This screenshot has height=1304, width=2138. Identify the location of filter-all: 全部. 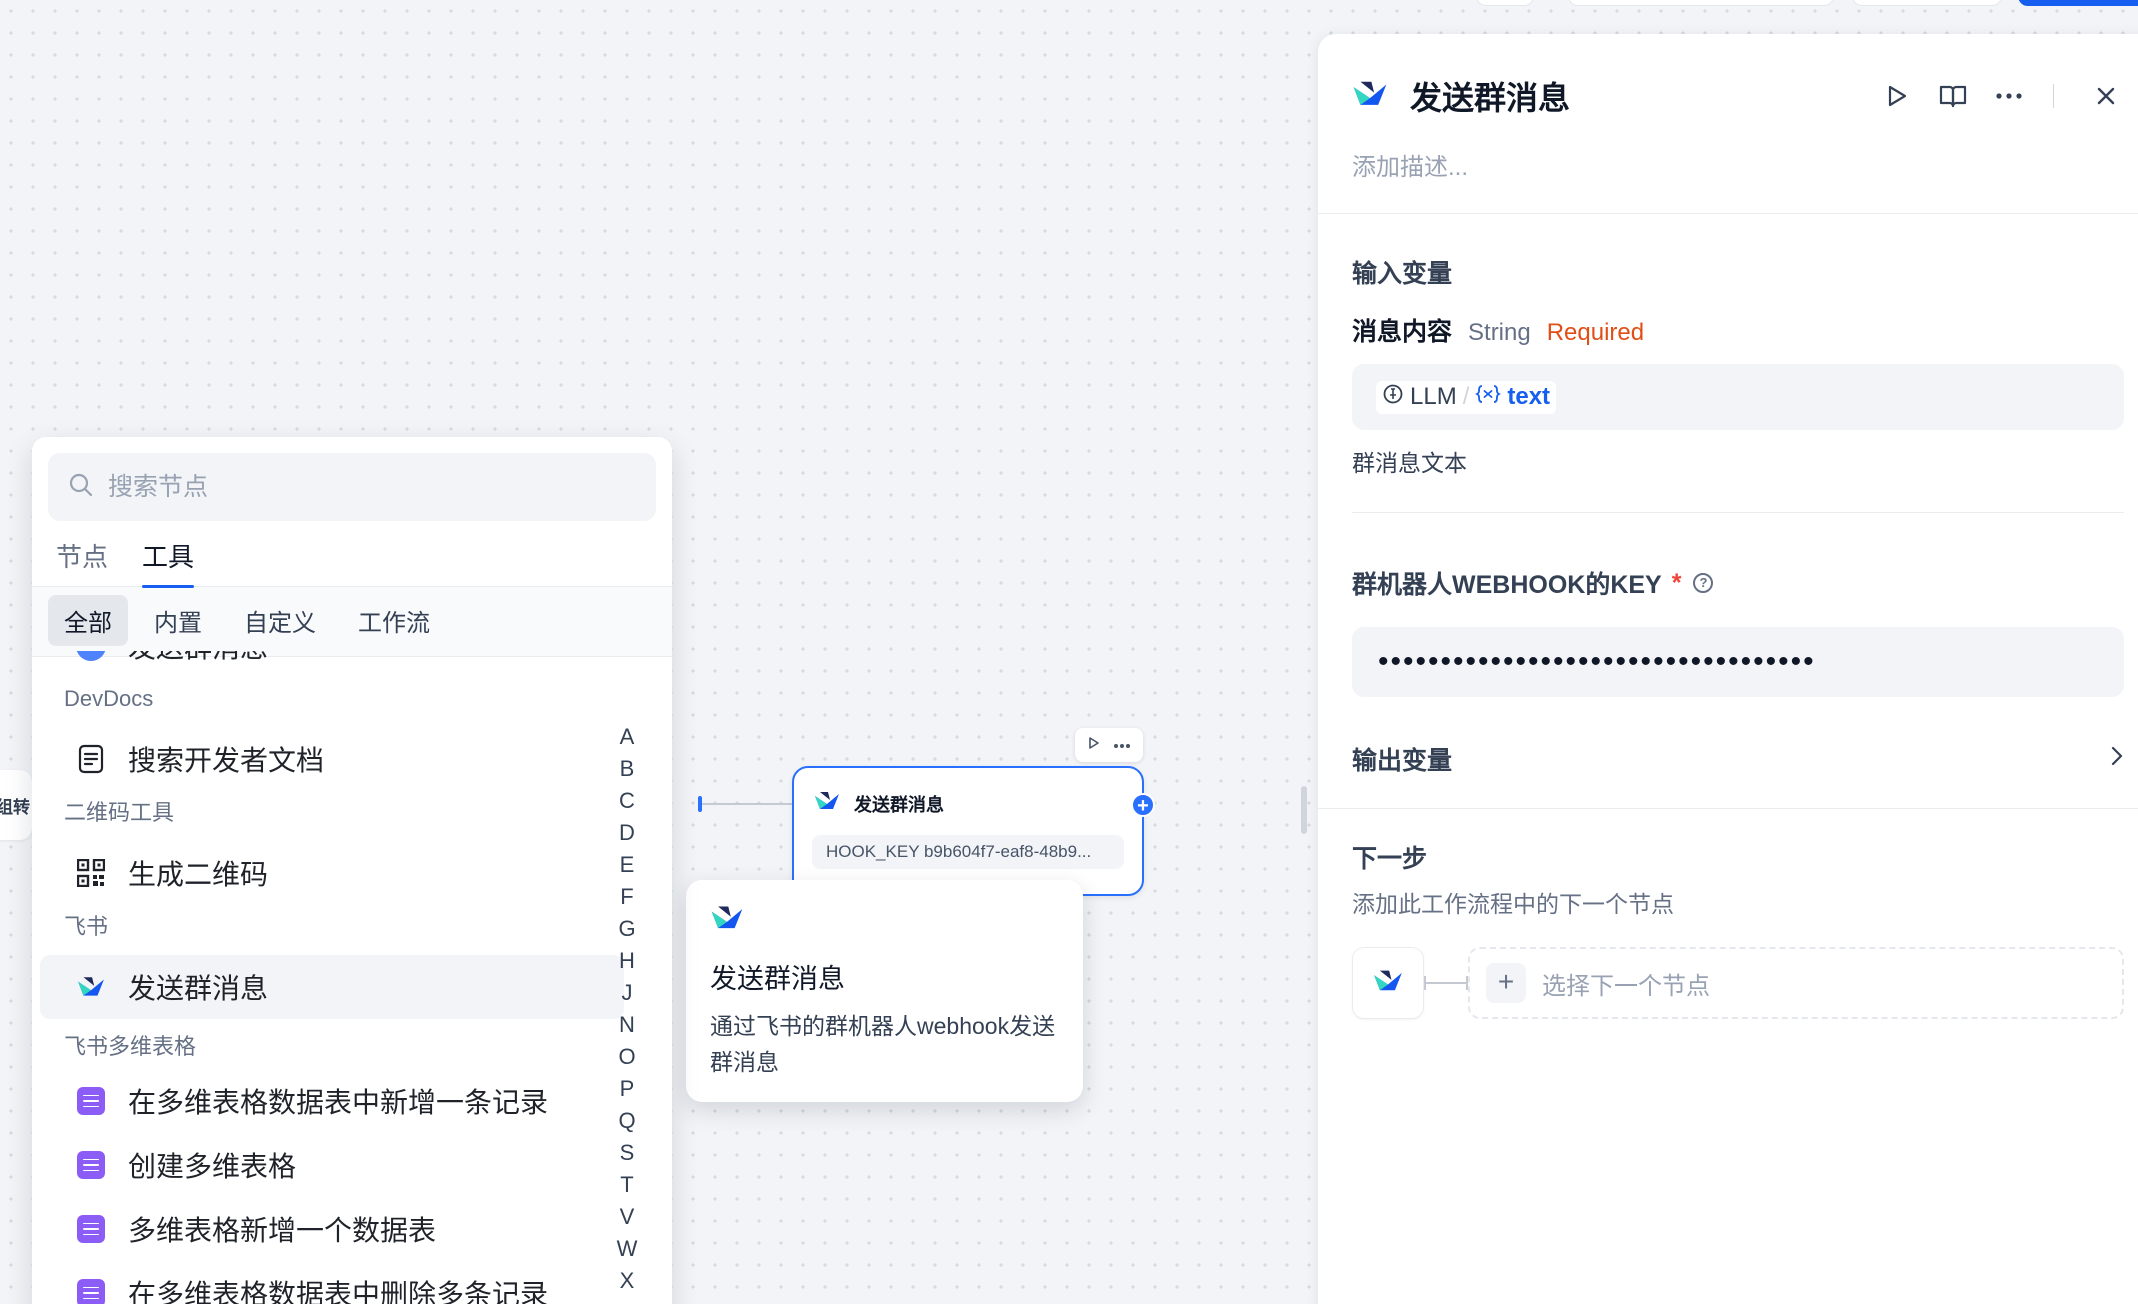
(88, 620).